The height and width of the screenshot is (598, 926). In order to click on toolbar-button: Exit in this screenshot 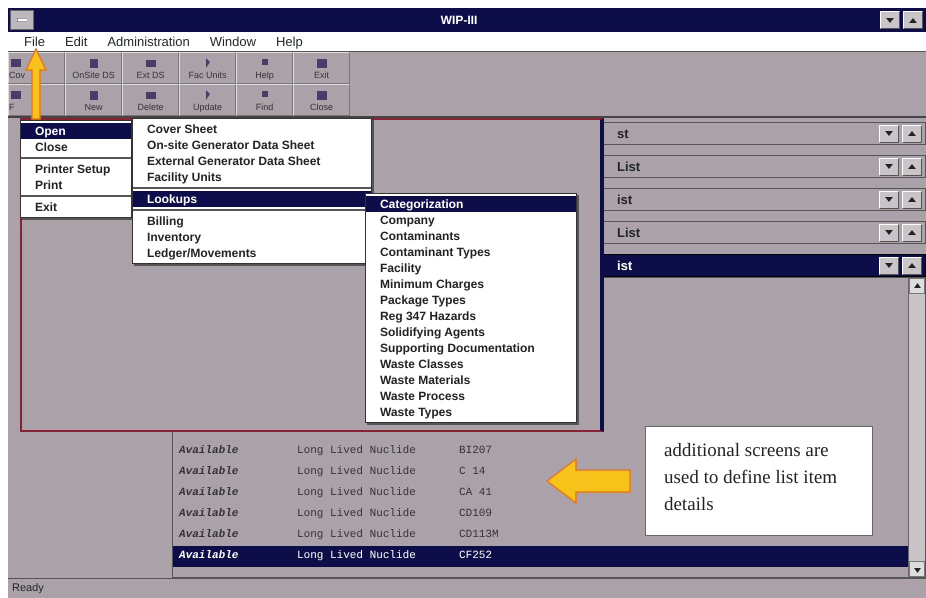, I will do `click(321, 68)`.